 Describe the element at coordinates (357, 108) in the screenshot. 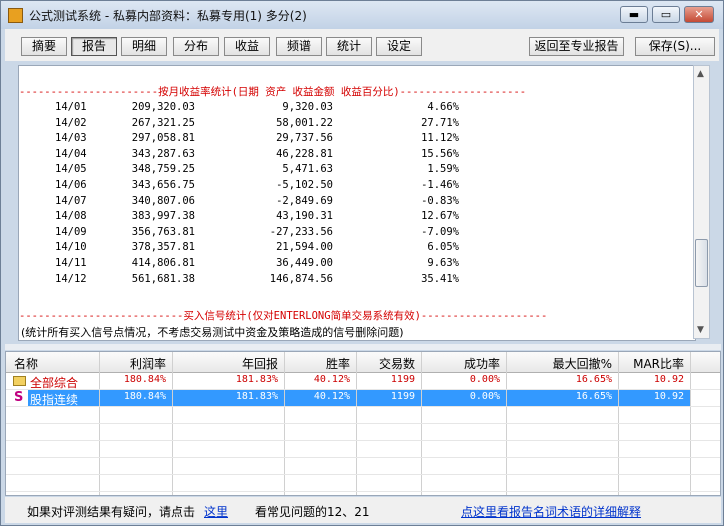

I see `monthly-row: 14/01 209,320.03 9,320.03 4.66%` at that location.